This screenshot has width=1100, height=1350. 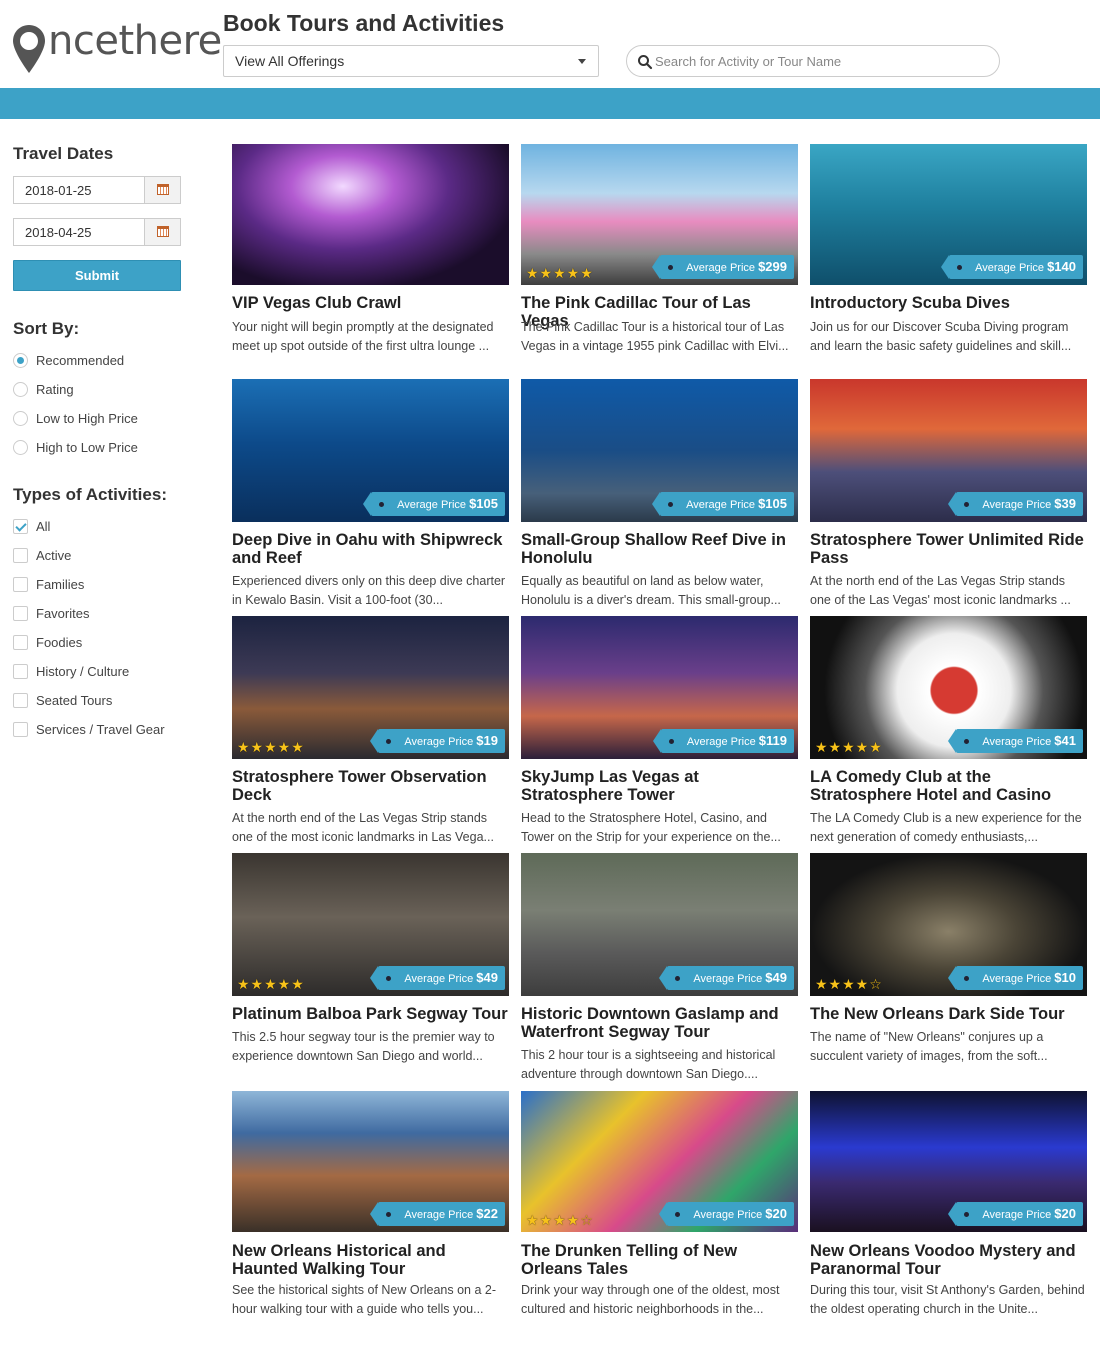 What do you see at coordinates (97, 232) in the screenshot?
I see `end-date-field: 2018-04-25` at bounding box center [97, 232].